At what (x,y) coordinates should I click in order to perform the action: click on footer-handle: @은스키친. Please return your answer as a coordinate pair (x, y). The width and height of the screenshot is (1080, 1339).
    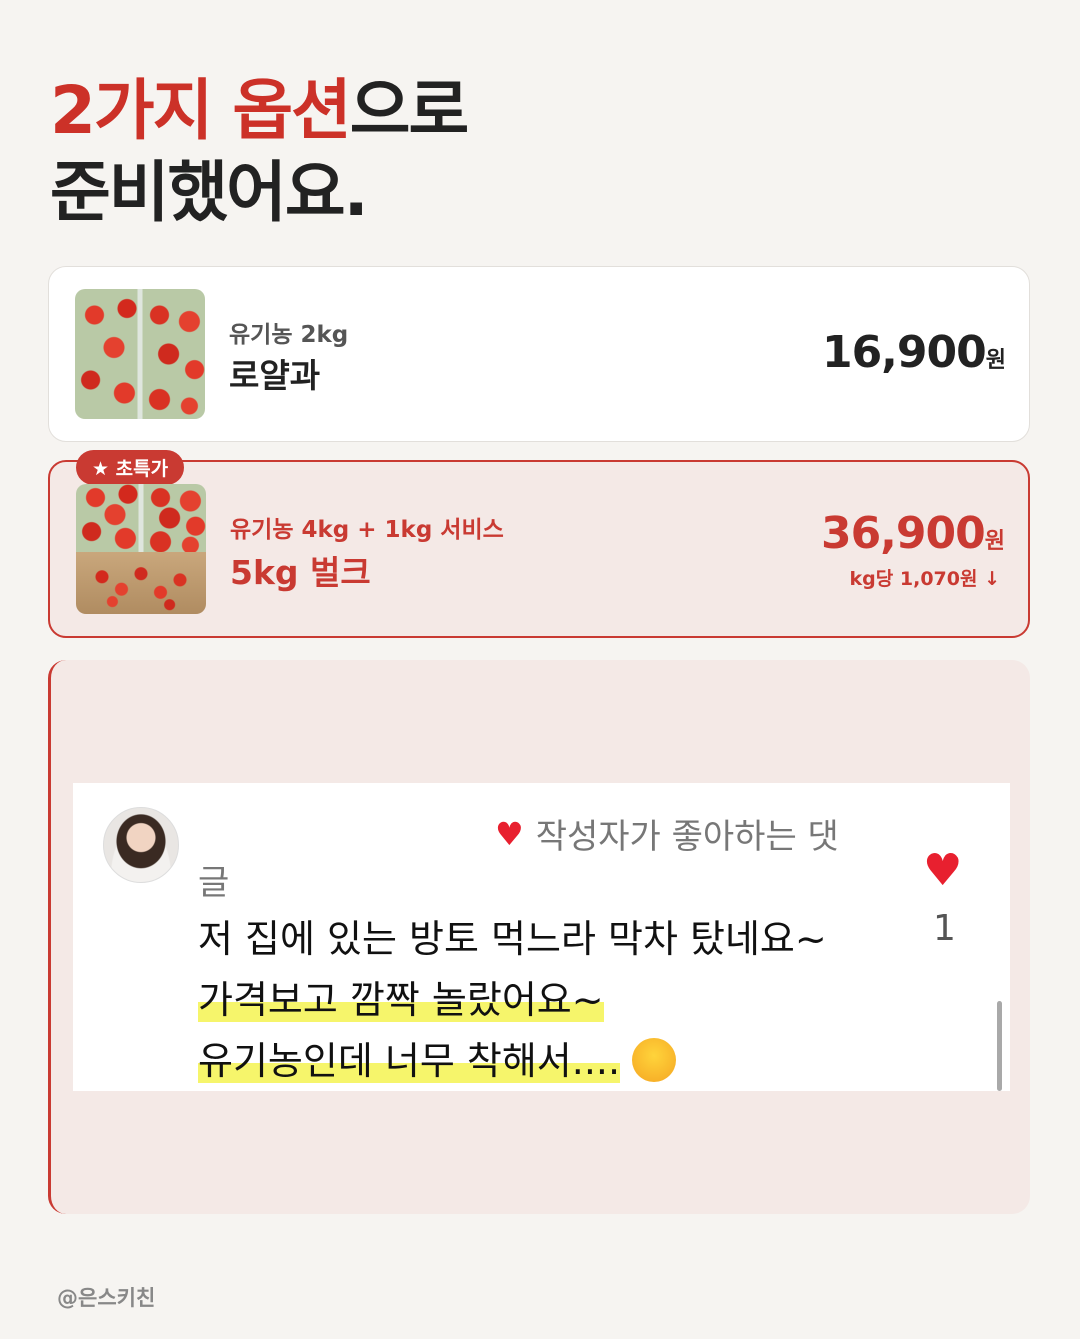
    Looking at the image, I should click on (106, 1298).